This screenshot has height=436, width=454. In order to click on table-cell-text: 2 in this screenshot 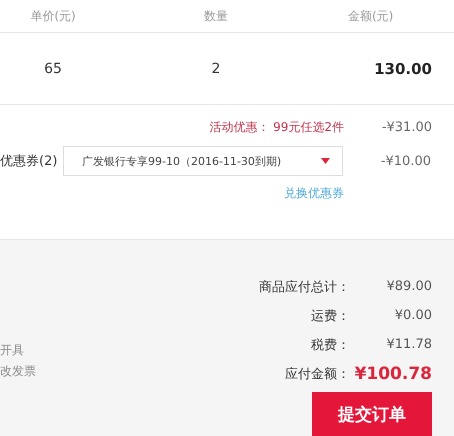, I will do `click(216, 68)`.